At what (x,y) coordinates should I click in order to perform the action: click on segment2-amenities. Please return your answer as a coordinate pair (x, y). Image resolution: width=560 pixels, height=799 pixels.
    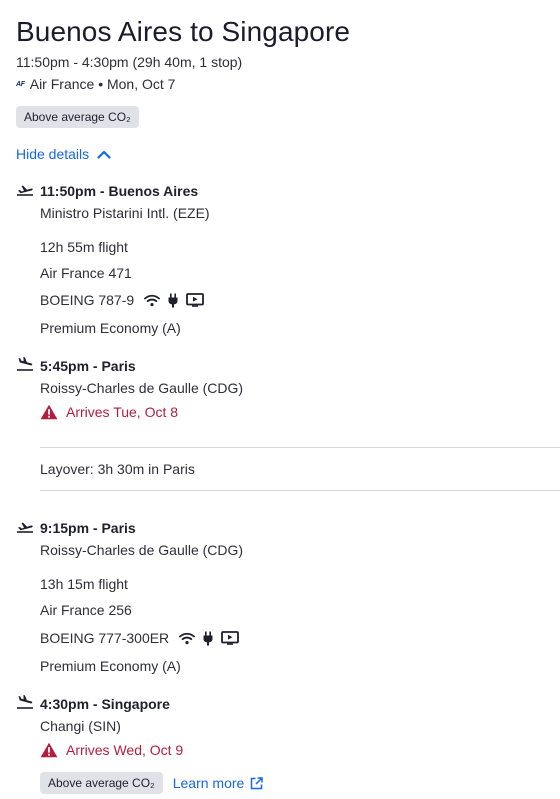
    Looking at the image, I should click on (209, 638).